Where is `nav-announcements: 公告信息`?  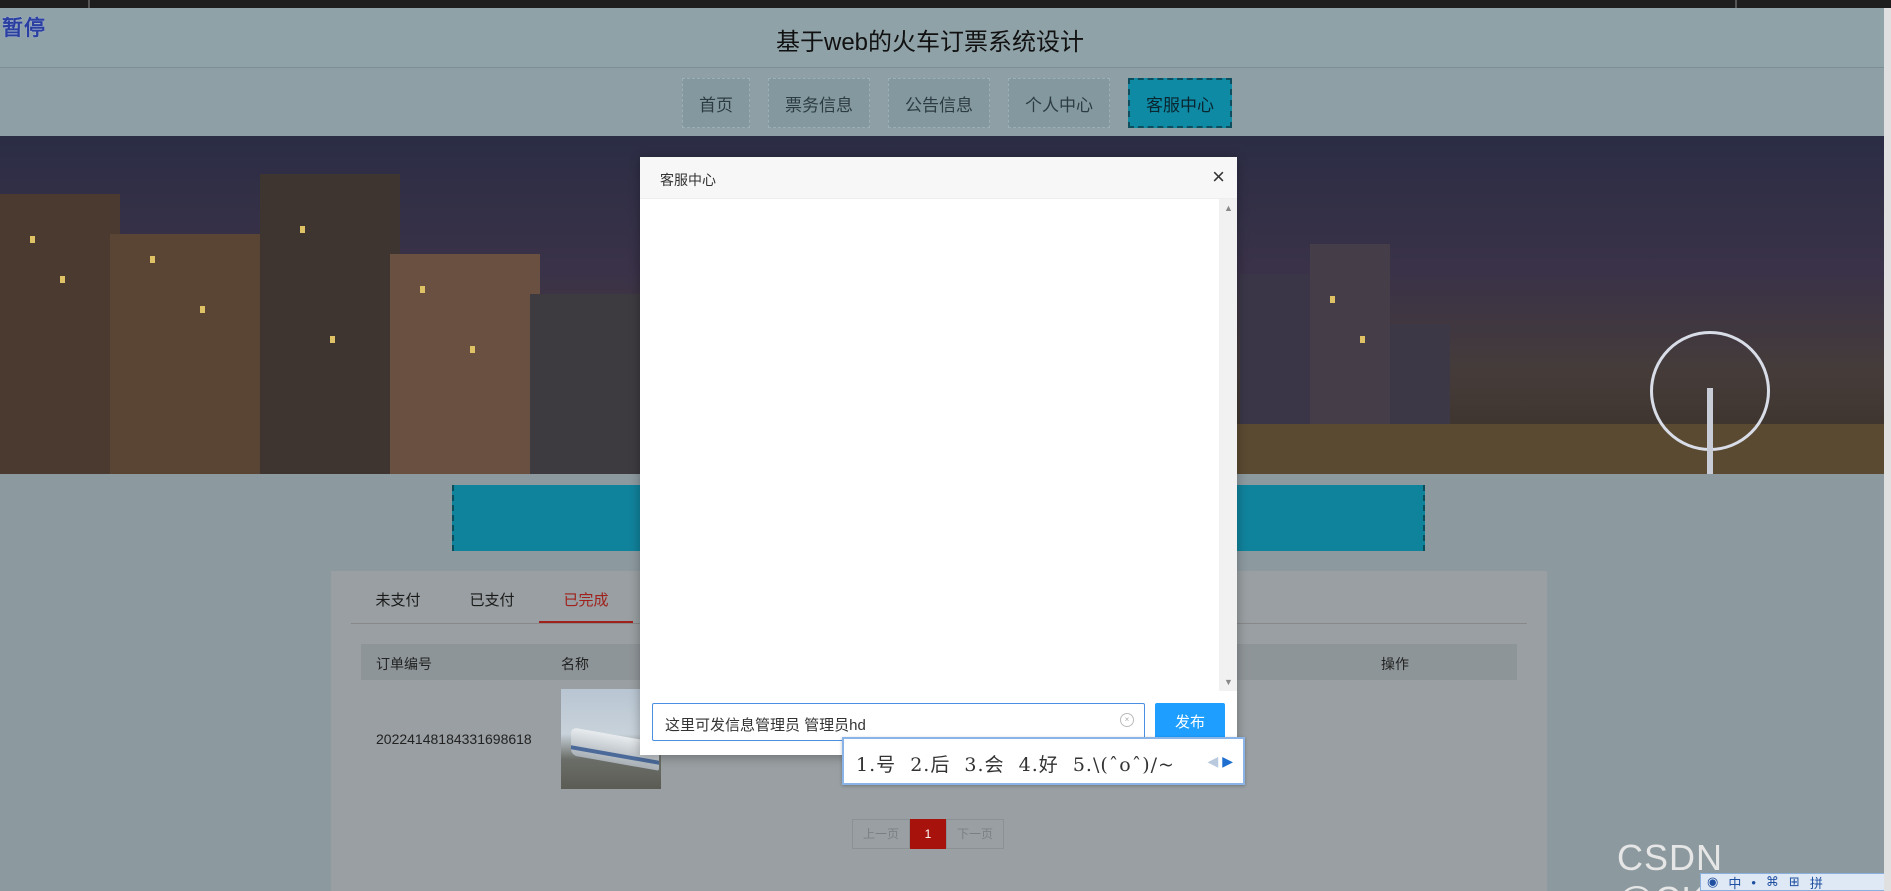 nav-announcements: 公告信息 is located at coordinates (939, 103).